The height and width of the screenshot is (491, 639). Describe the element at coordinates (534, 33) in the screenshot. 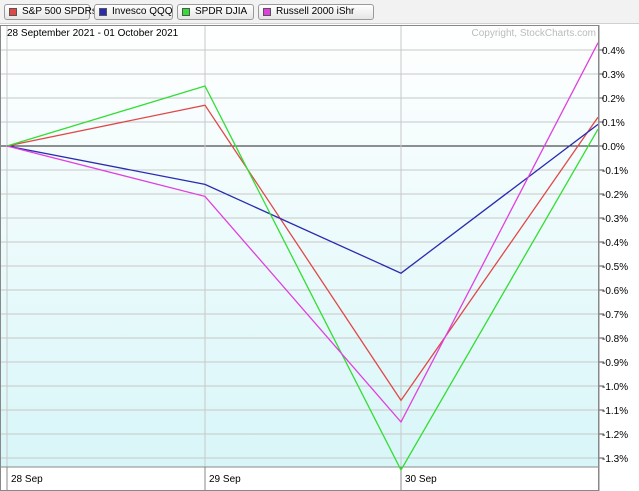

I see `copyright-label: Copyright, StockCharts.com` at that location.